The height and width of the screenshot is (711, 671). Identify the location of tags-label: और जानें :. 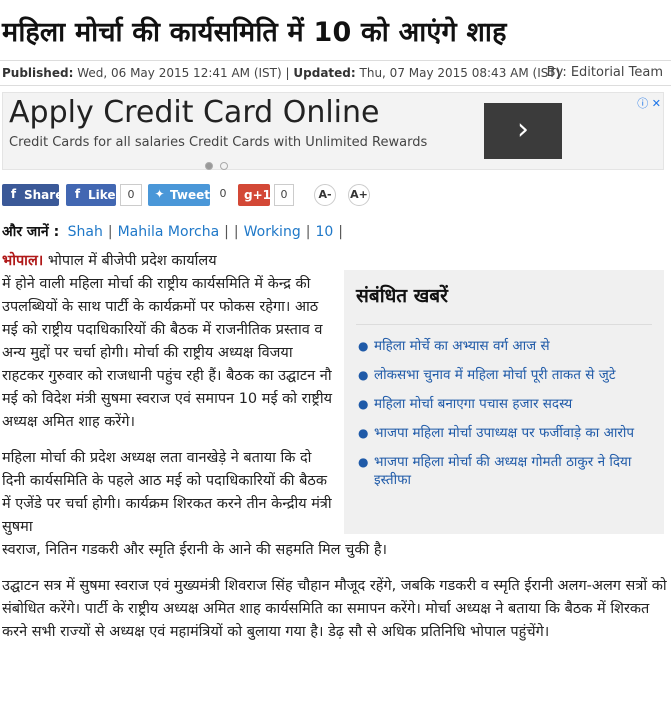
(31, 232).